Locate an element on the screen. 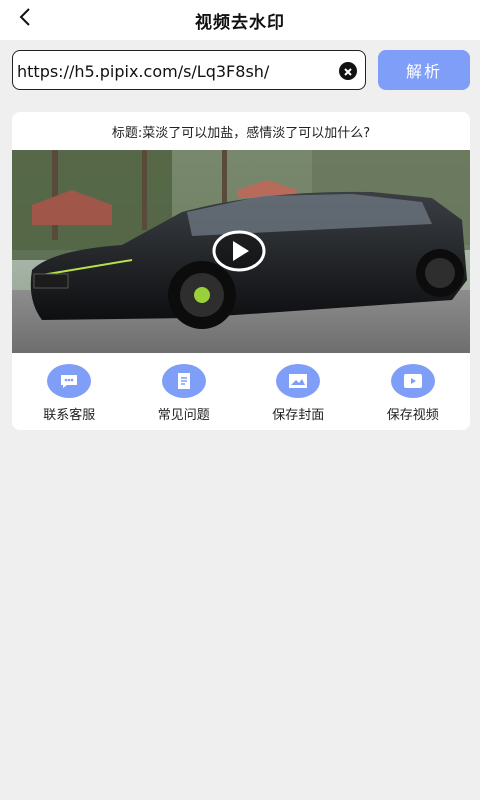 The width and height of the screenshot is (480, 800). close-circle-icon is located at coordinates (348, 71).